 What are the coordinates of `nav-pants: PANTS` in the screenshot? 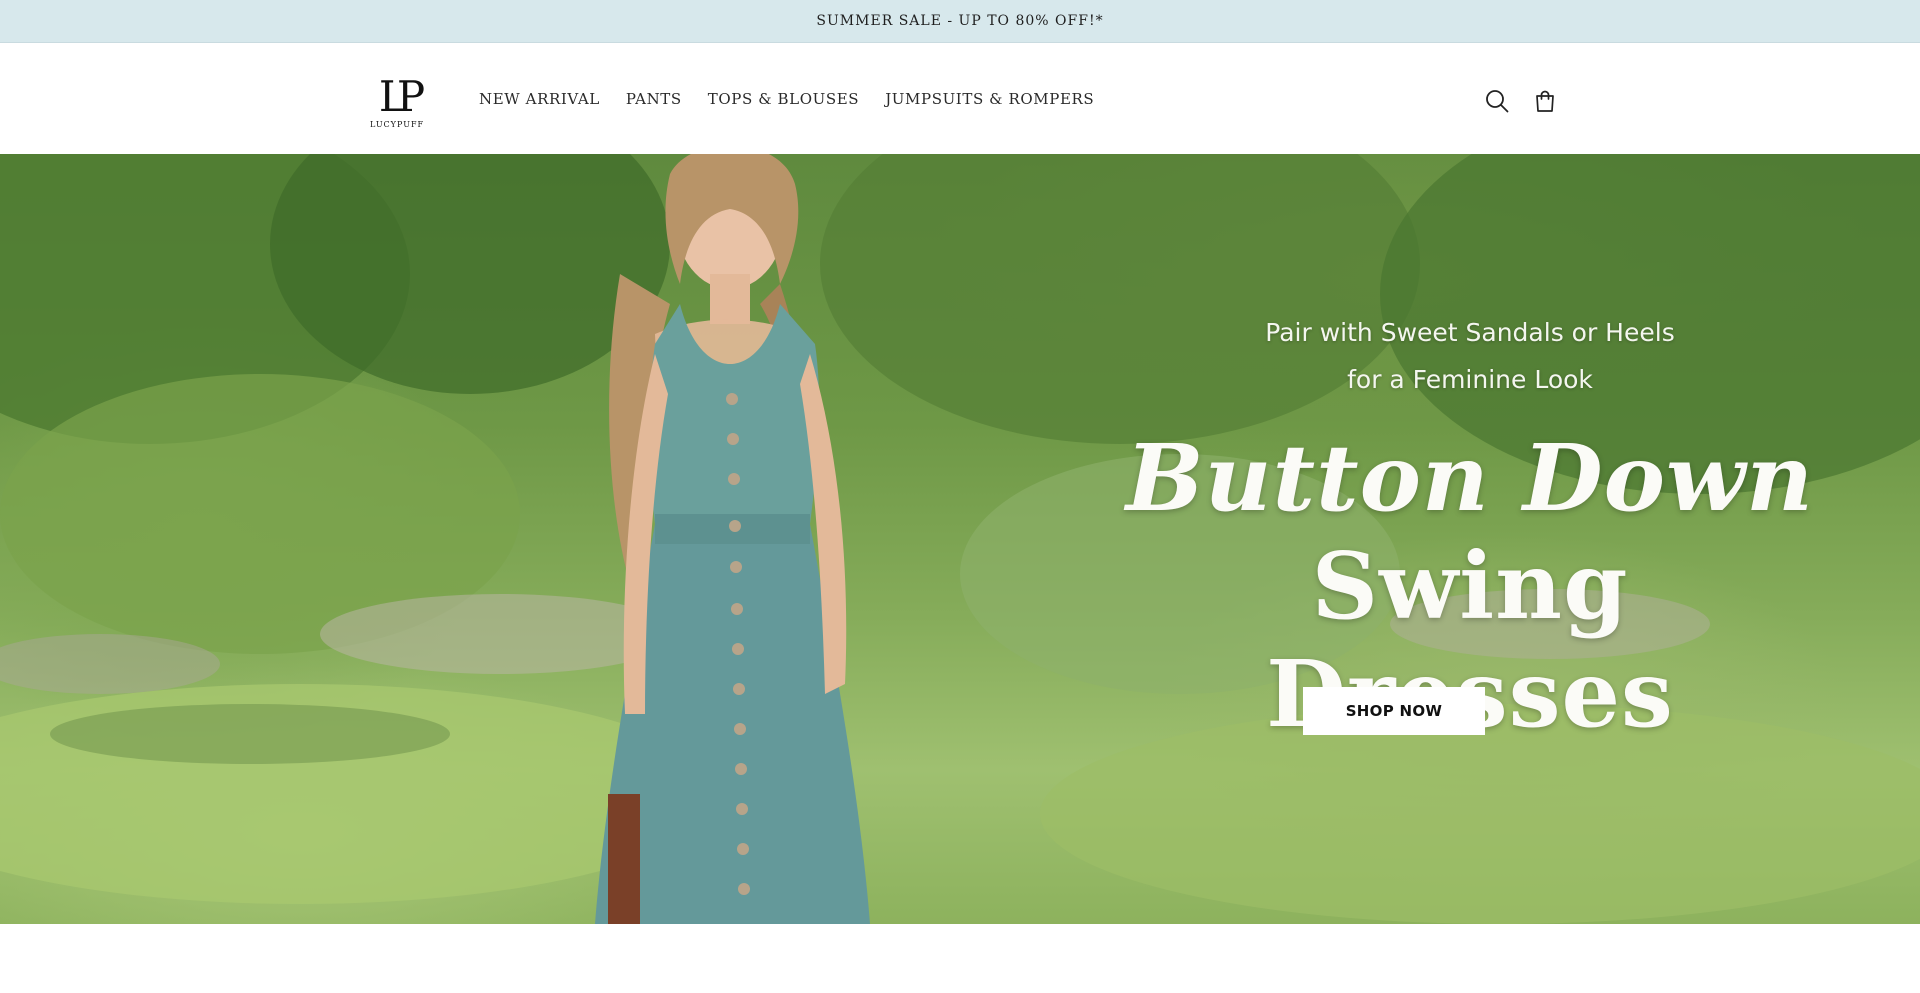 It's located at (654, 99).